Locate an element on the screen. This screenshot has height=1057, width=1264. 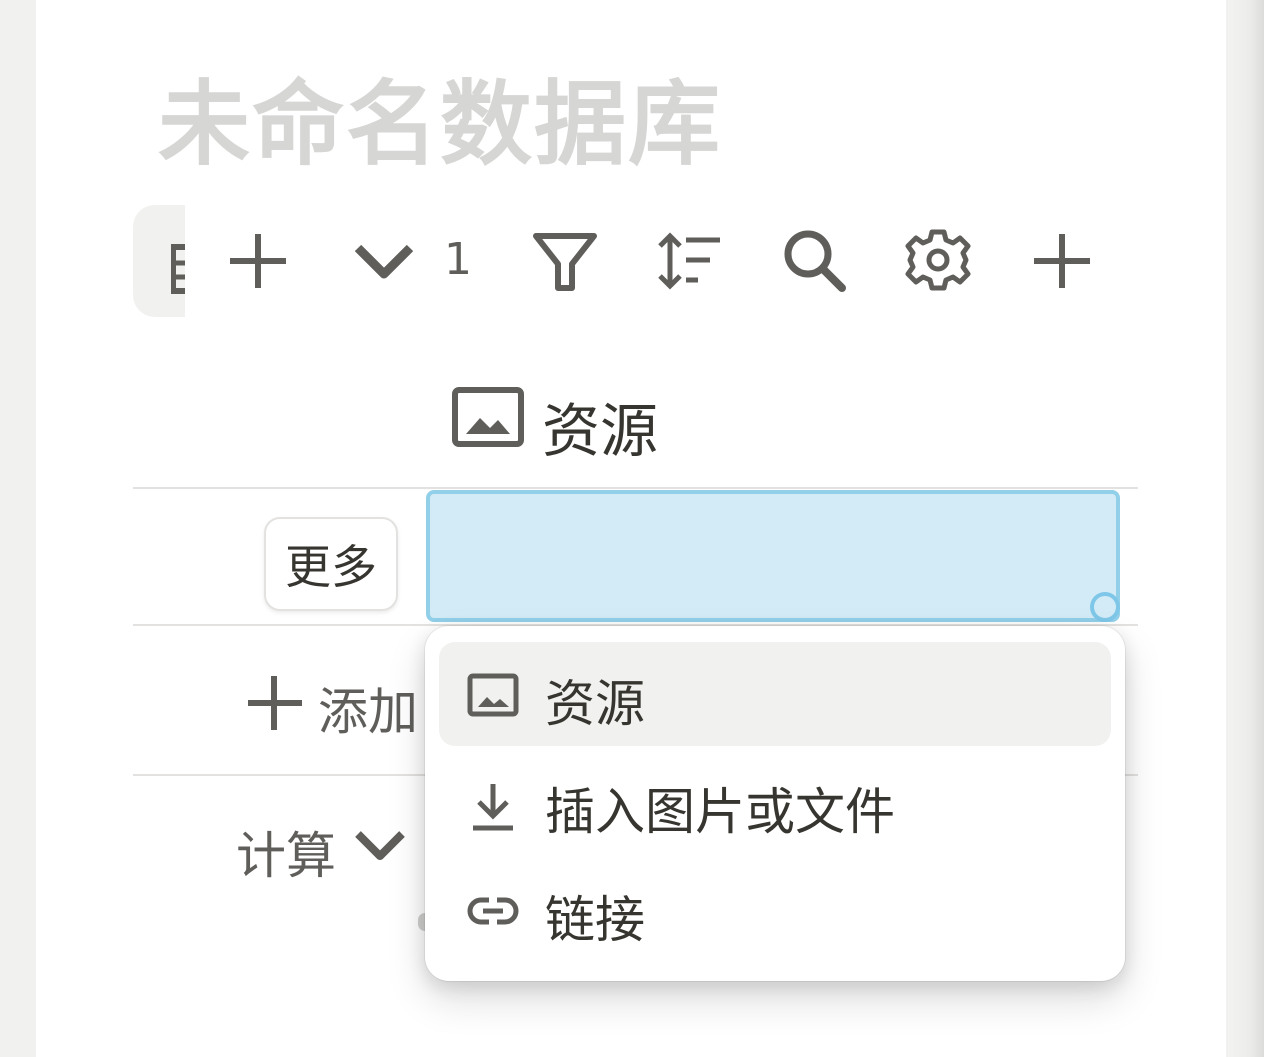
menu-item-link: 链接 is located at coordinates (775, 910).